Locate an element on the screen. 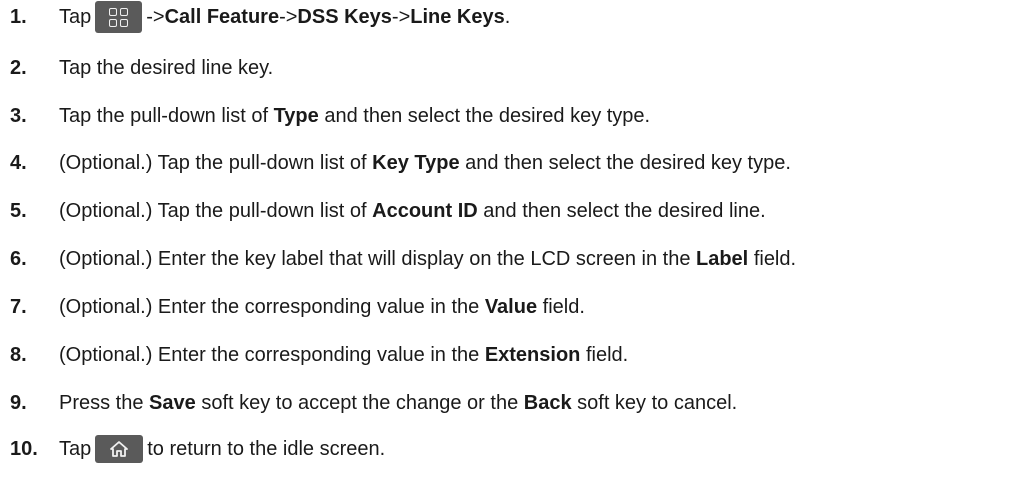 The width and height of the screenshot is (1024, 485). step-number: 5. is located at coordinates (18, 210).